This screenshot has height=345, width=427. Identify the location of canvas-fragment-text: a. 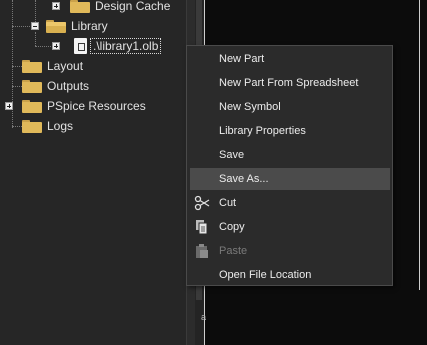
(204, 317).